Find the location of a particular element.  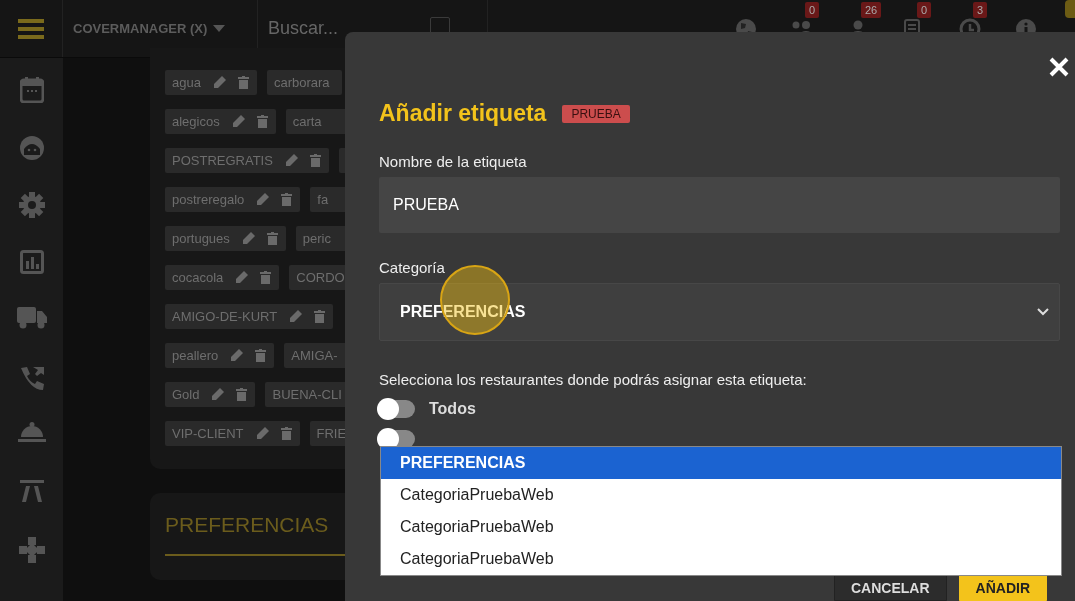

tag-label: peallero is located at coordinates (195, 355).